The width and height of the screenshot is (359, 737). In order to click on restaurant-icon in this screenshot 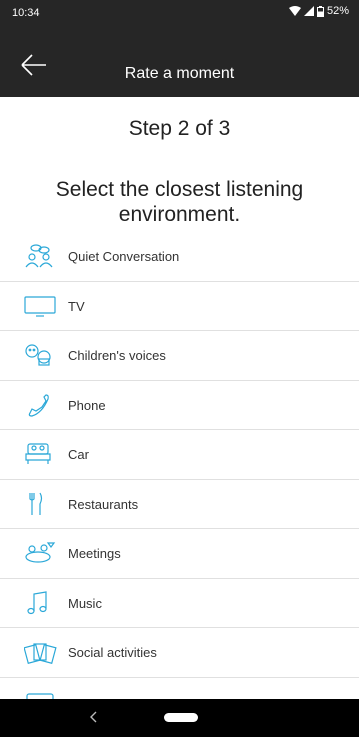, I will do `click(41, 504)`.